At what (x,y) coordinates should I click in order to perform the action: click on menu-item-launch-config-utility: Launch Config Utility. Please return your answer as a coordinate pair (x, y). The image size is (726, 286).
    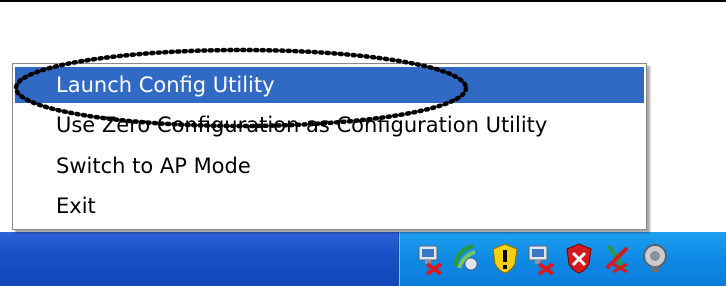
    Looking at the image, I should click on (329, 85).